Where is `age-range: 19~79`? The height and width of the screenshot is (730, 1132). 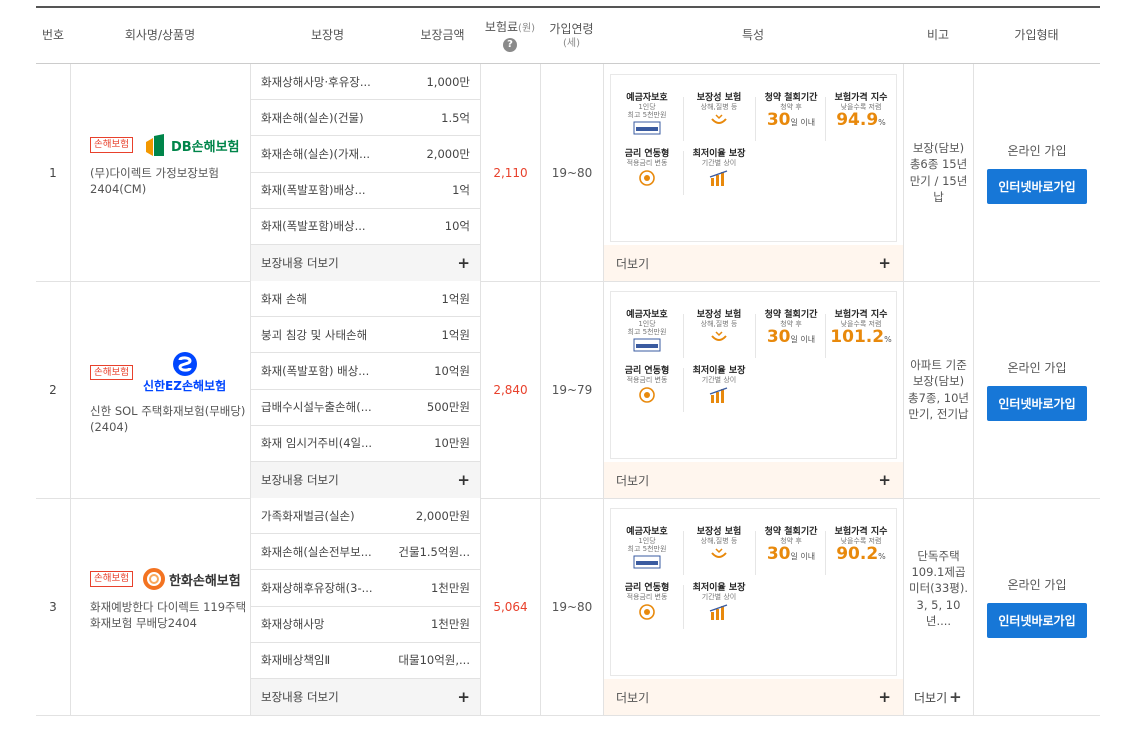
age-range: 19~79 is located at coordinates (572, 389).